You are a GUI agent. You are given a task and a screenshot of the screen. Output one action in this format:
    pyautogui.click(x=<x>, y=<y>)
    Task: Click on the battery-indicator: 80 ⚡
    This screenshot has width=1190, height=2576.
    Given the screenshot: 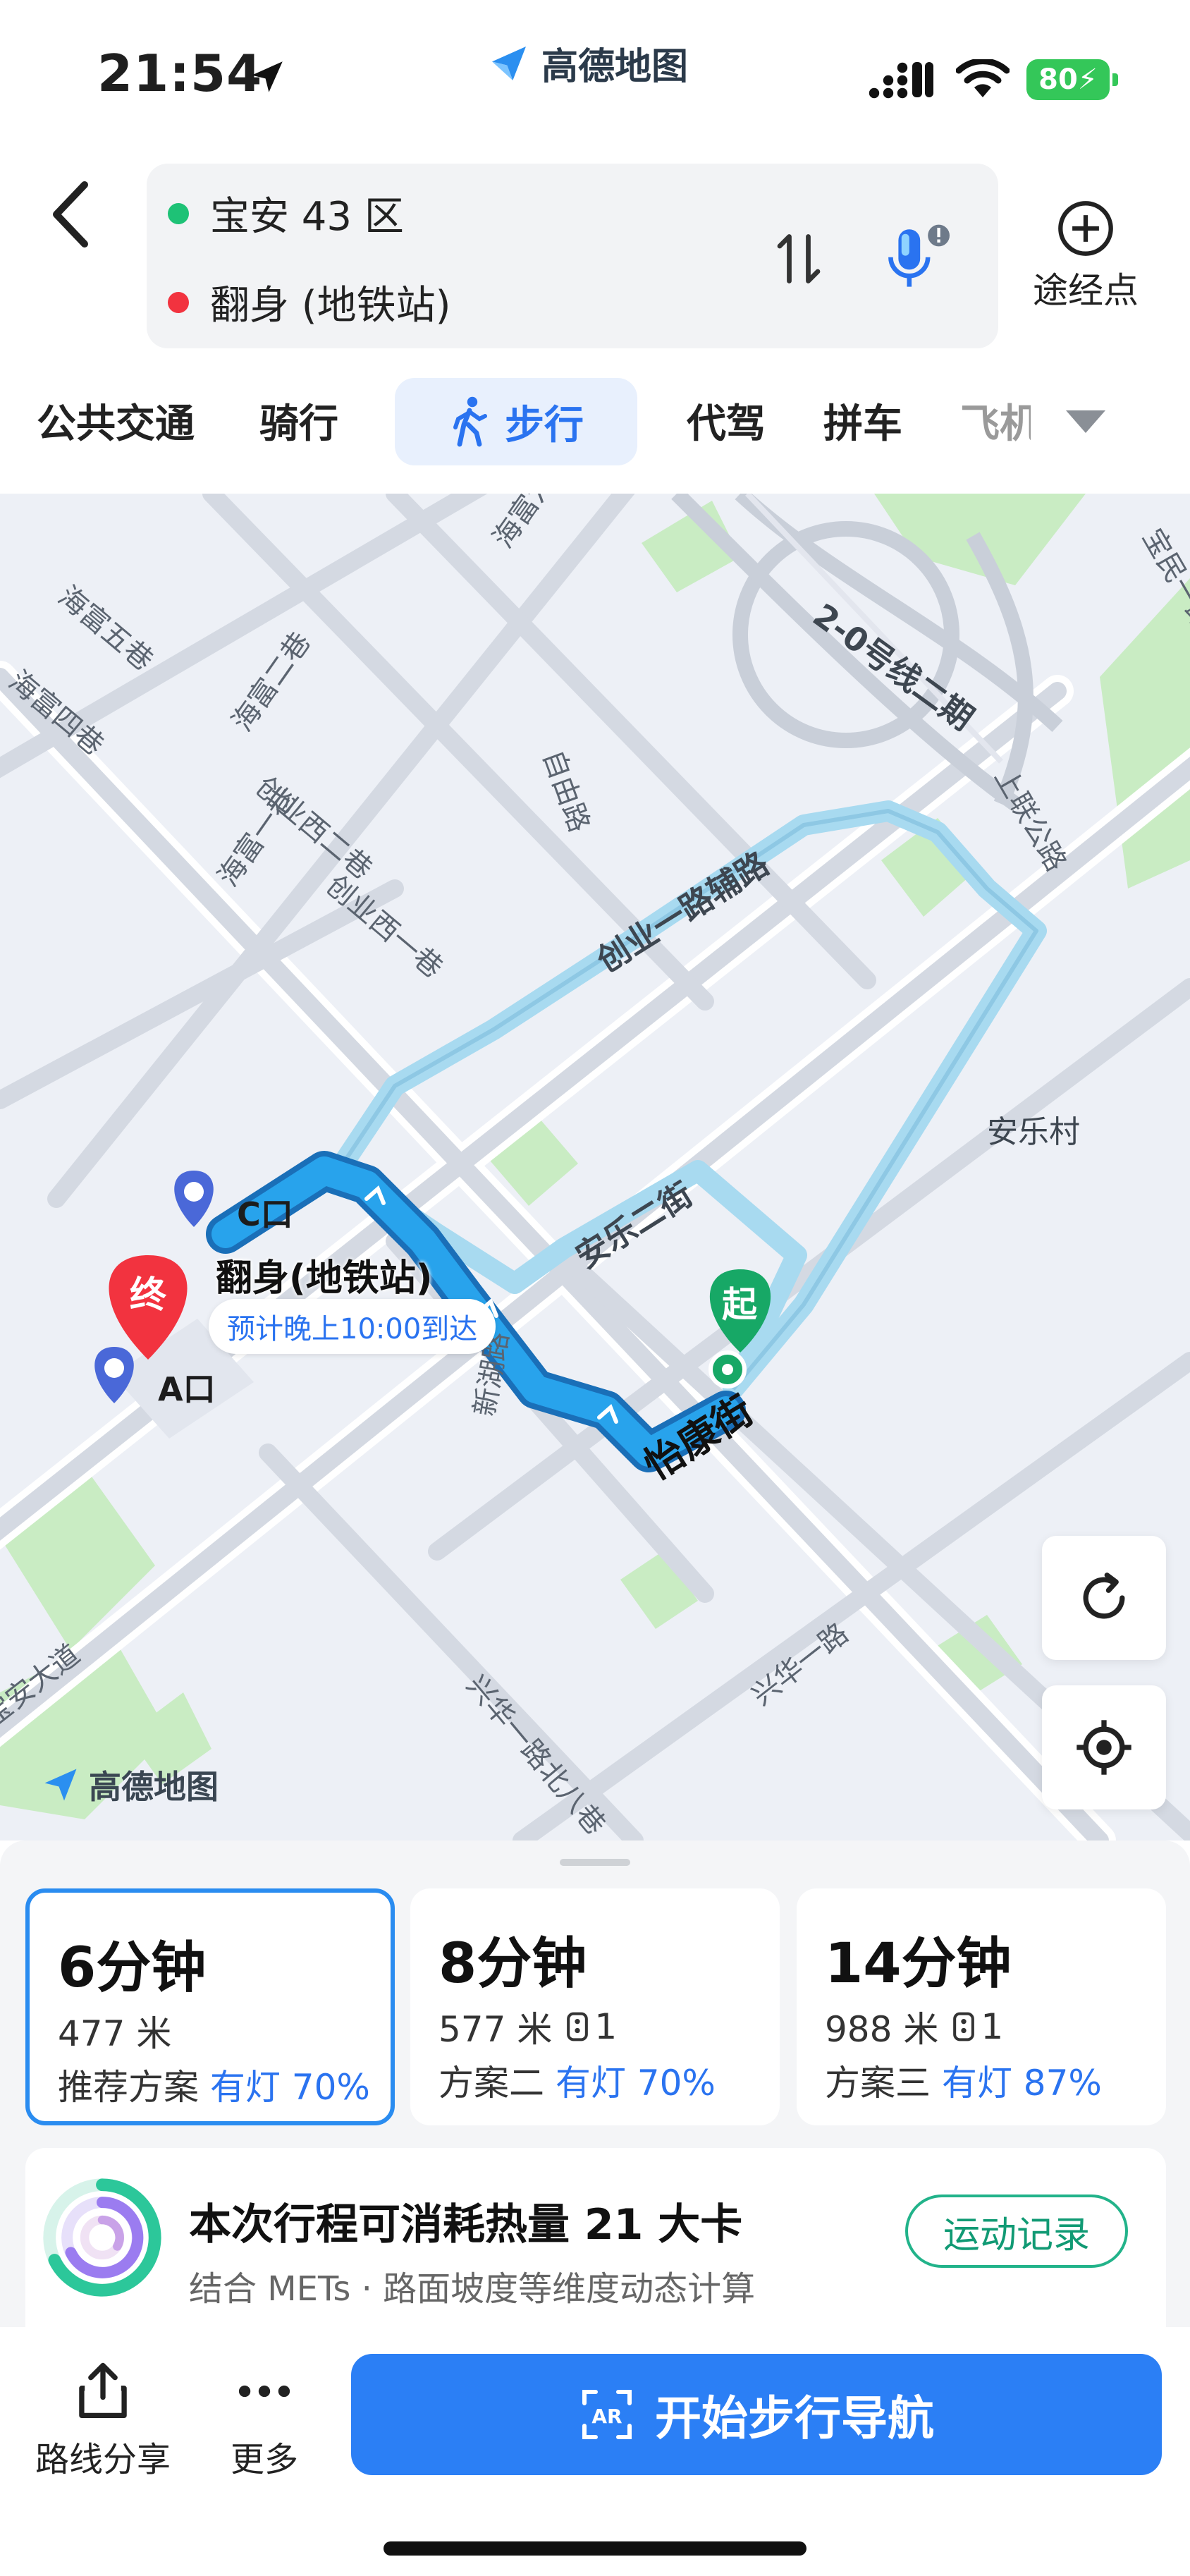 What is the action you would take?
    pyautogui.click(x=1072, y=80)
    